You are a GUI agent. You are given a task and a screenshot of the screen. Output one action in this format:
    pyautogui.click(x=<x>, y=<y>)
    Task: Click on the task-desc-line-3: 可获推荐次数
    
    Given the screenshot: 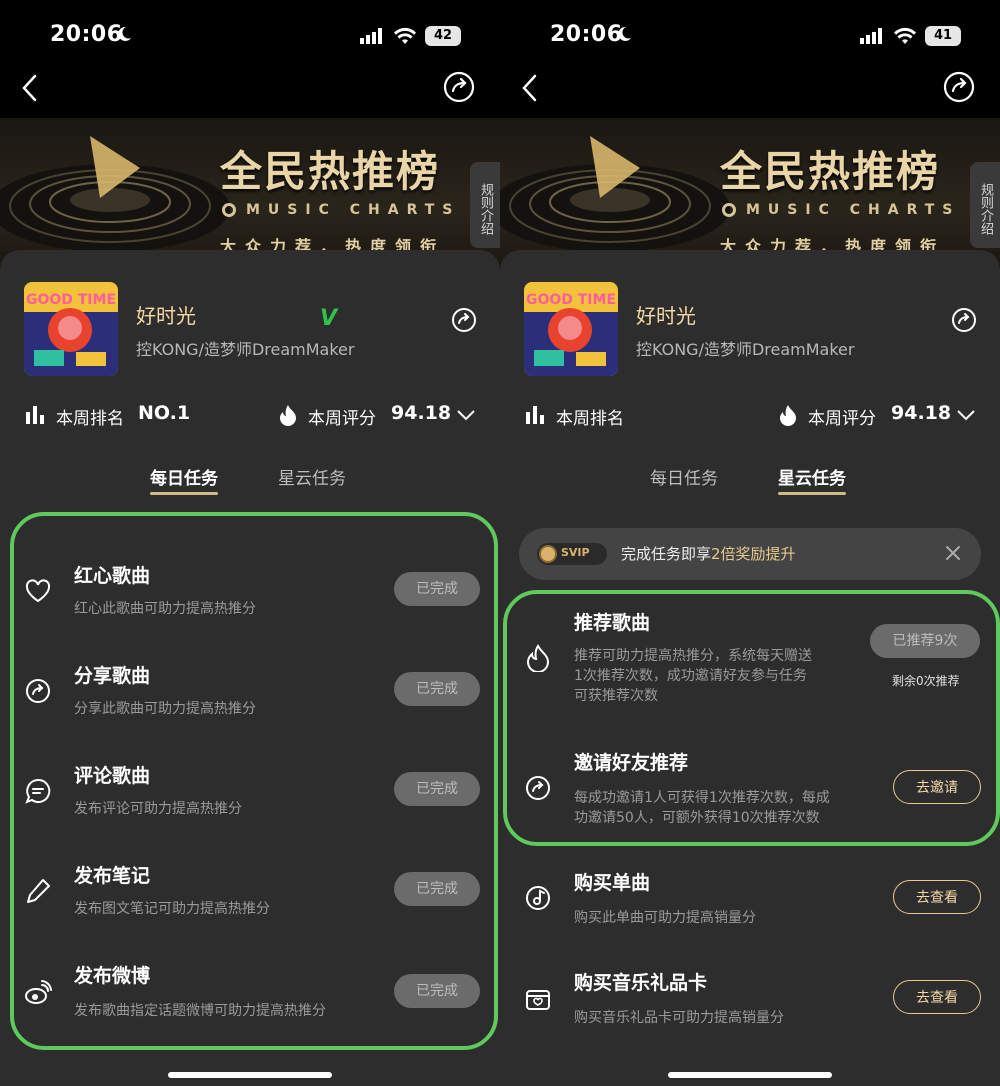 What is the action you would take?
    pyautogui.click(x=616, y=696)
    